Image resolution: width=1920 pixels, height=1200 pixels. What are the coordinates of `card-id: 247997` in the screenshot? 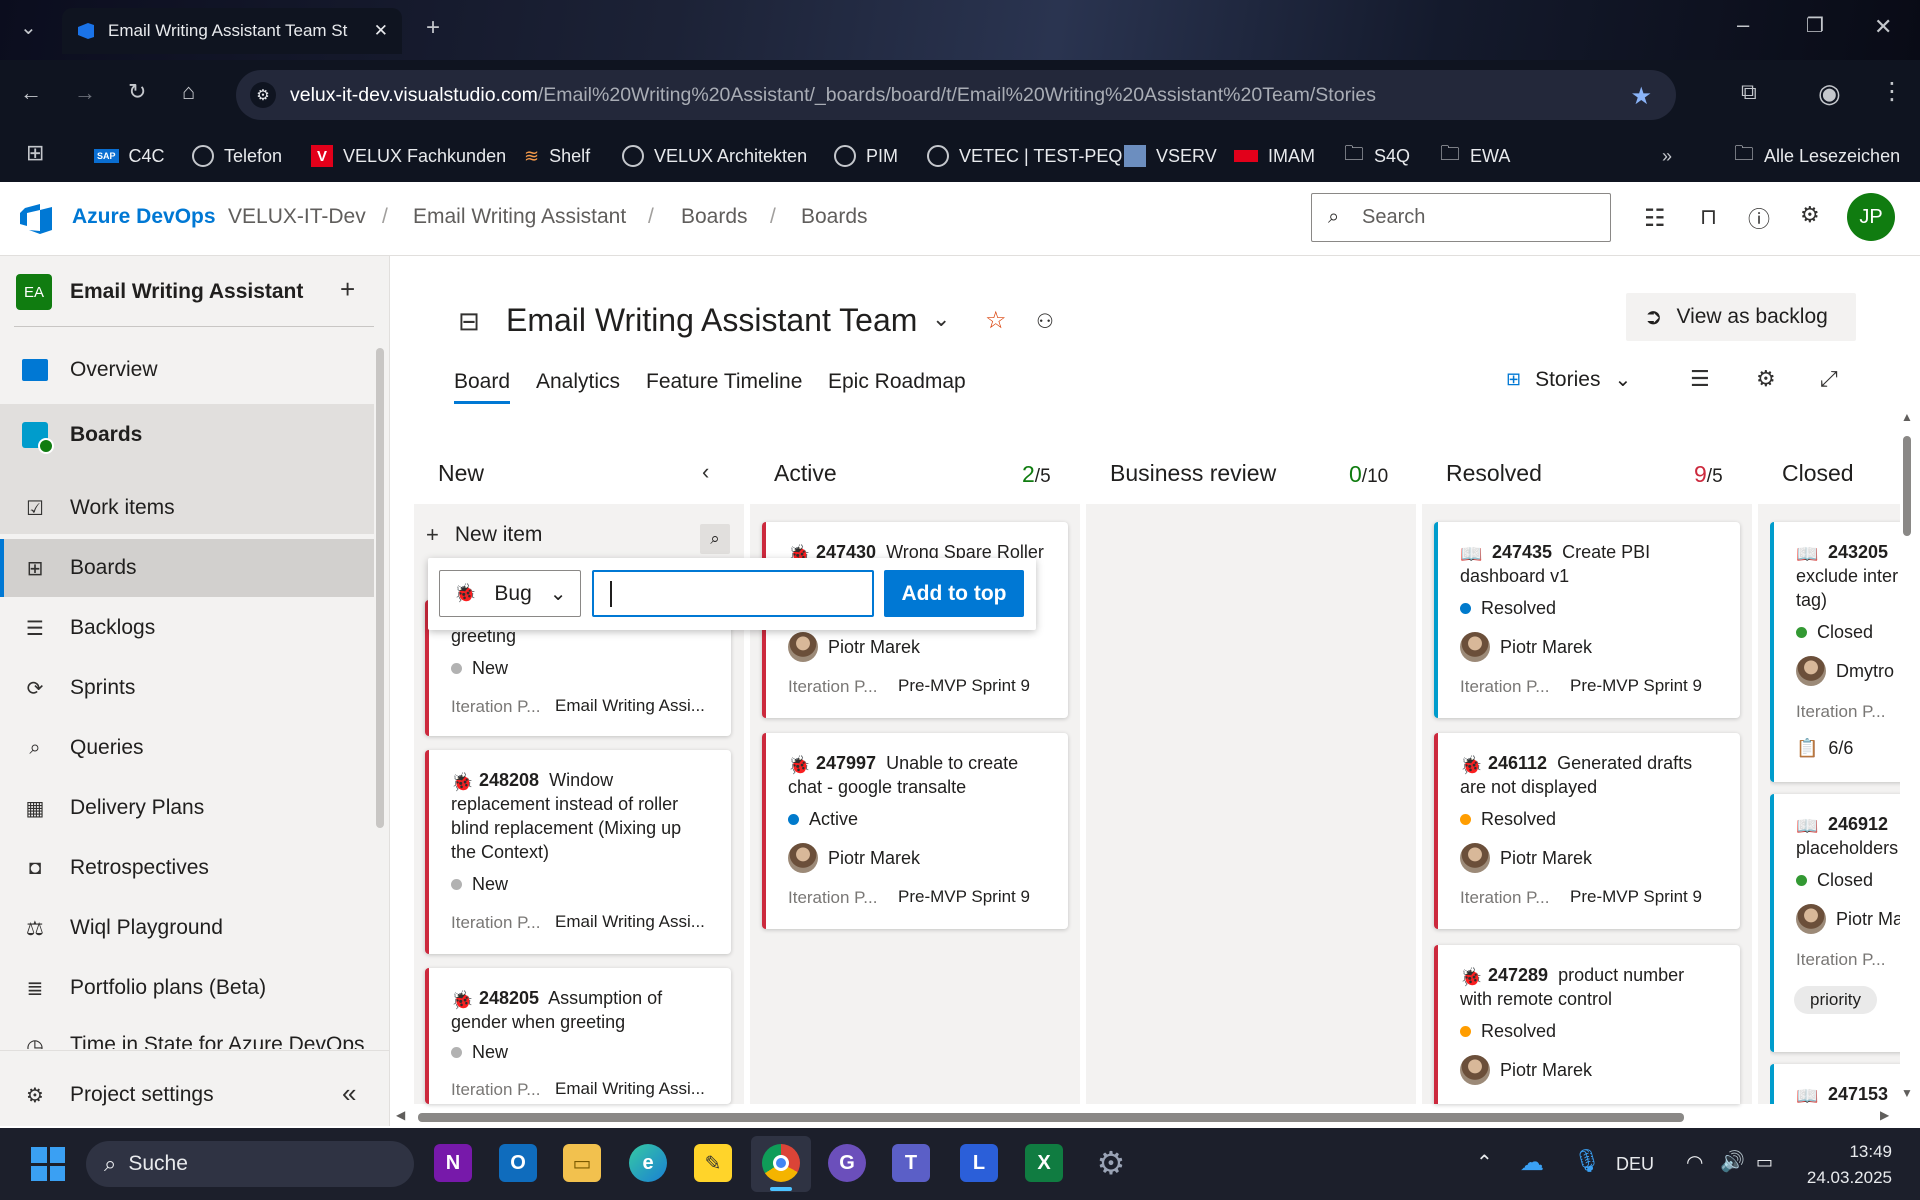 It's located at (846, 763).